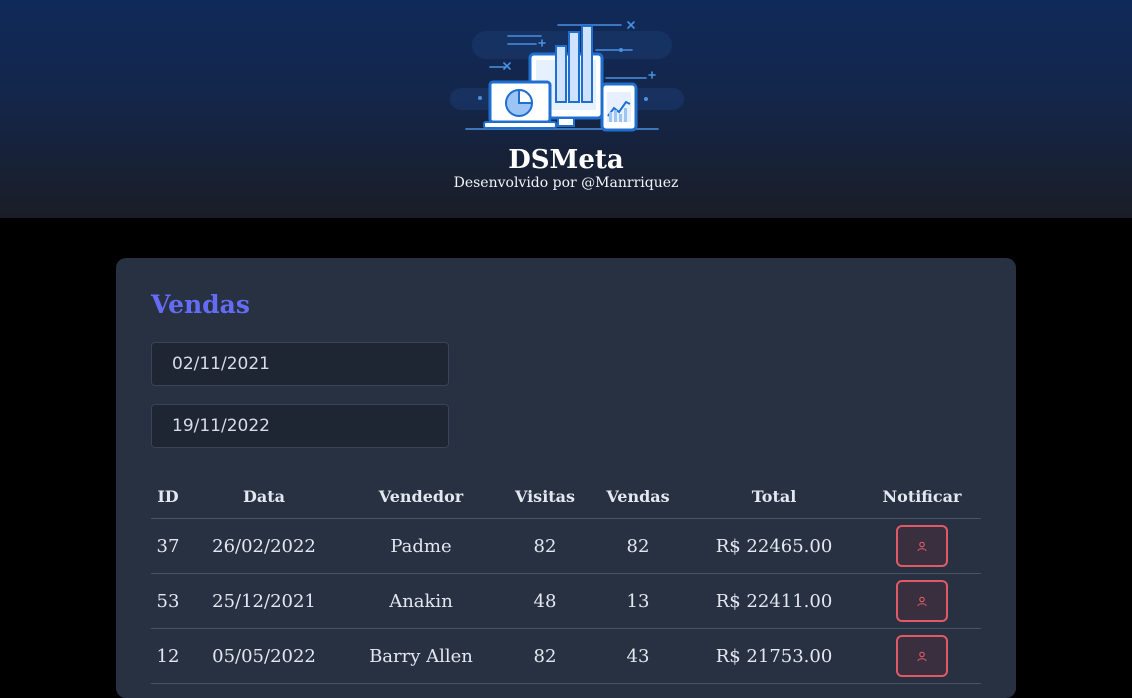 This screenshot has width=1132, height=698. I want to click on cell-seller: Barry Allen, so click(421, 656).